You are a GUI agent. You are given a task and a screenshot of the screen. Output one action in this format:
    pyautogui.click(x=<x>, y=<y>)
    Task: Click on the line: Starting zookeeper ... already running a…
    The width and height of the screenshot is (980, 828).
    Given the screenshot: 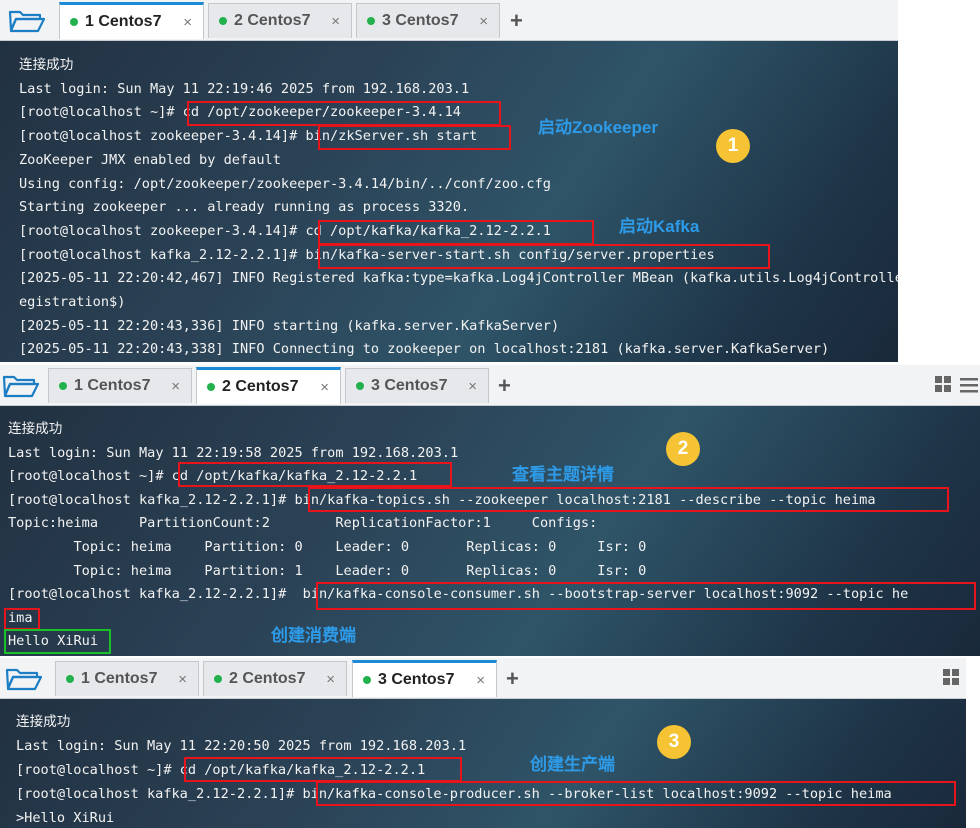 What is the action you would take?
    pyautogui.click(x=244, y=207)
    